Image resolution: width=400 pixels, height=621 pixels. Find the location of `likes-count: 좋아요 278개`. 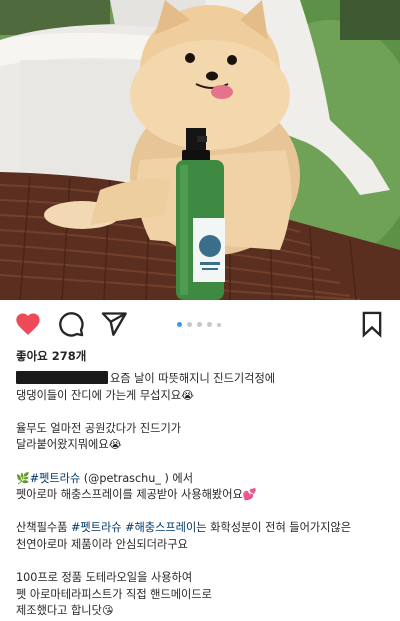

likes-count: 좋아요 278개 is located at coordinates (51, 356).